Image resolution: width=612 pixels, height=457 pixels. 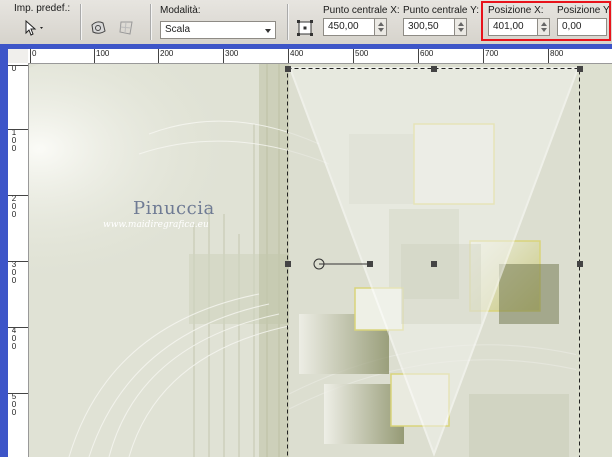 I want to click on ruler-tick: 700, so click(x=491, y=56).